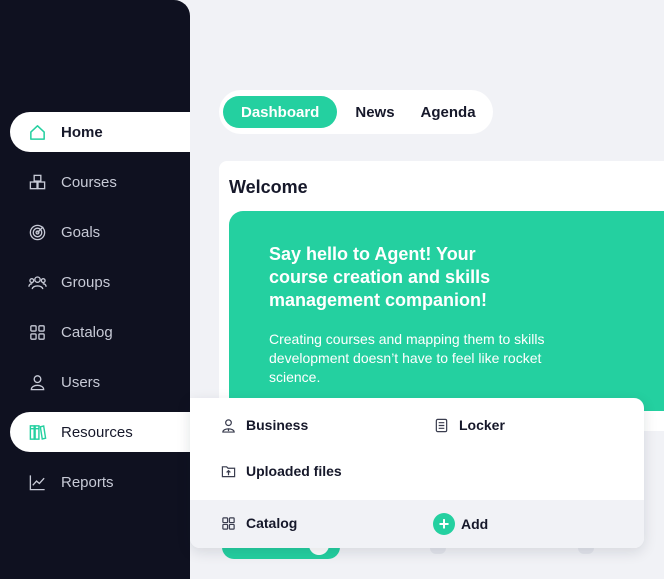 This screenshot has height=579, width=664. Describe the element at coordinates (475, 524) in the screenshot. I see `add-label: Add` at that location.